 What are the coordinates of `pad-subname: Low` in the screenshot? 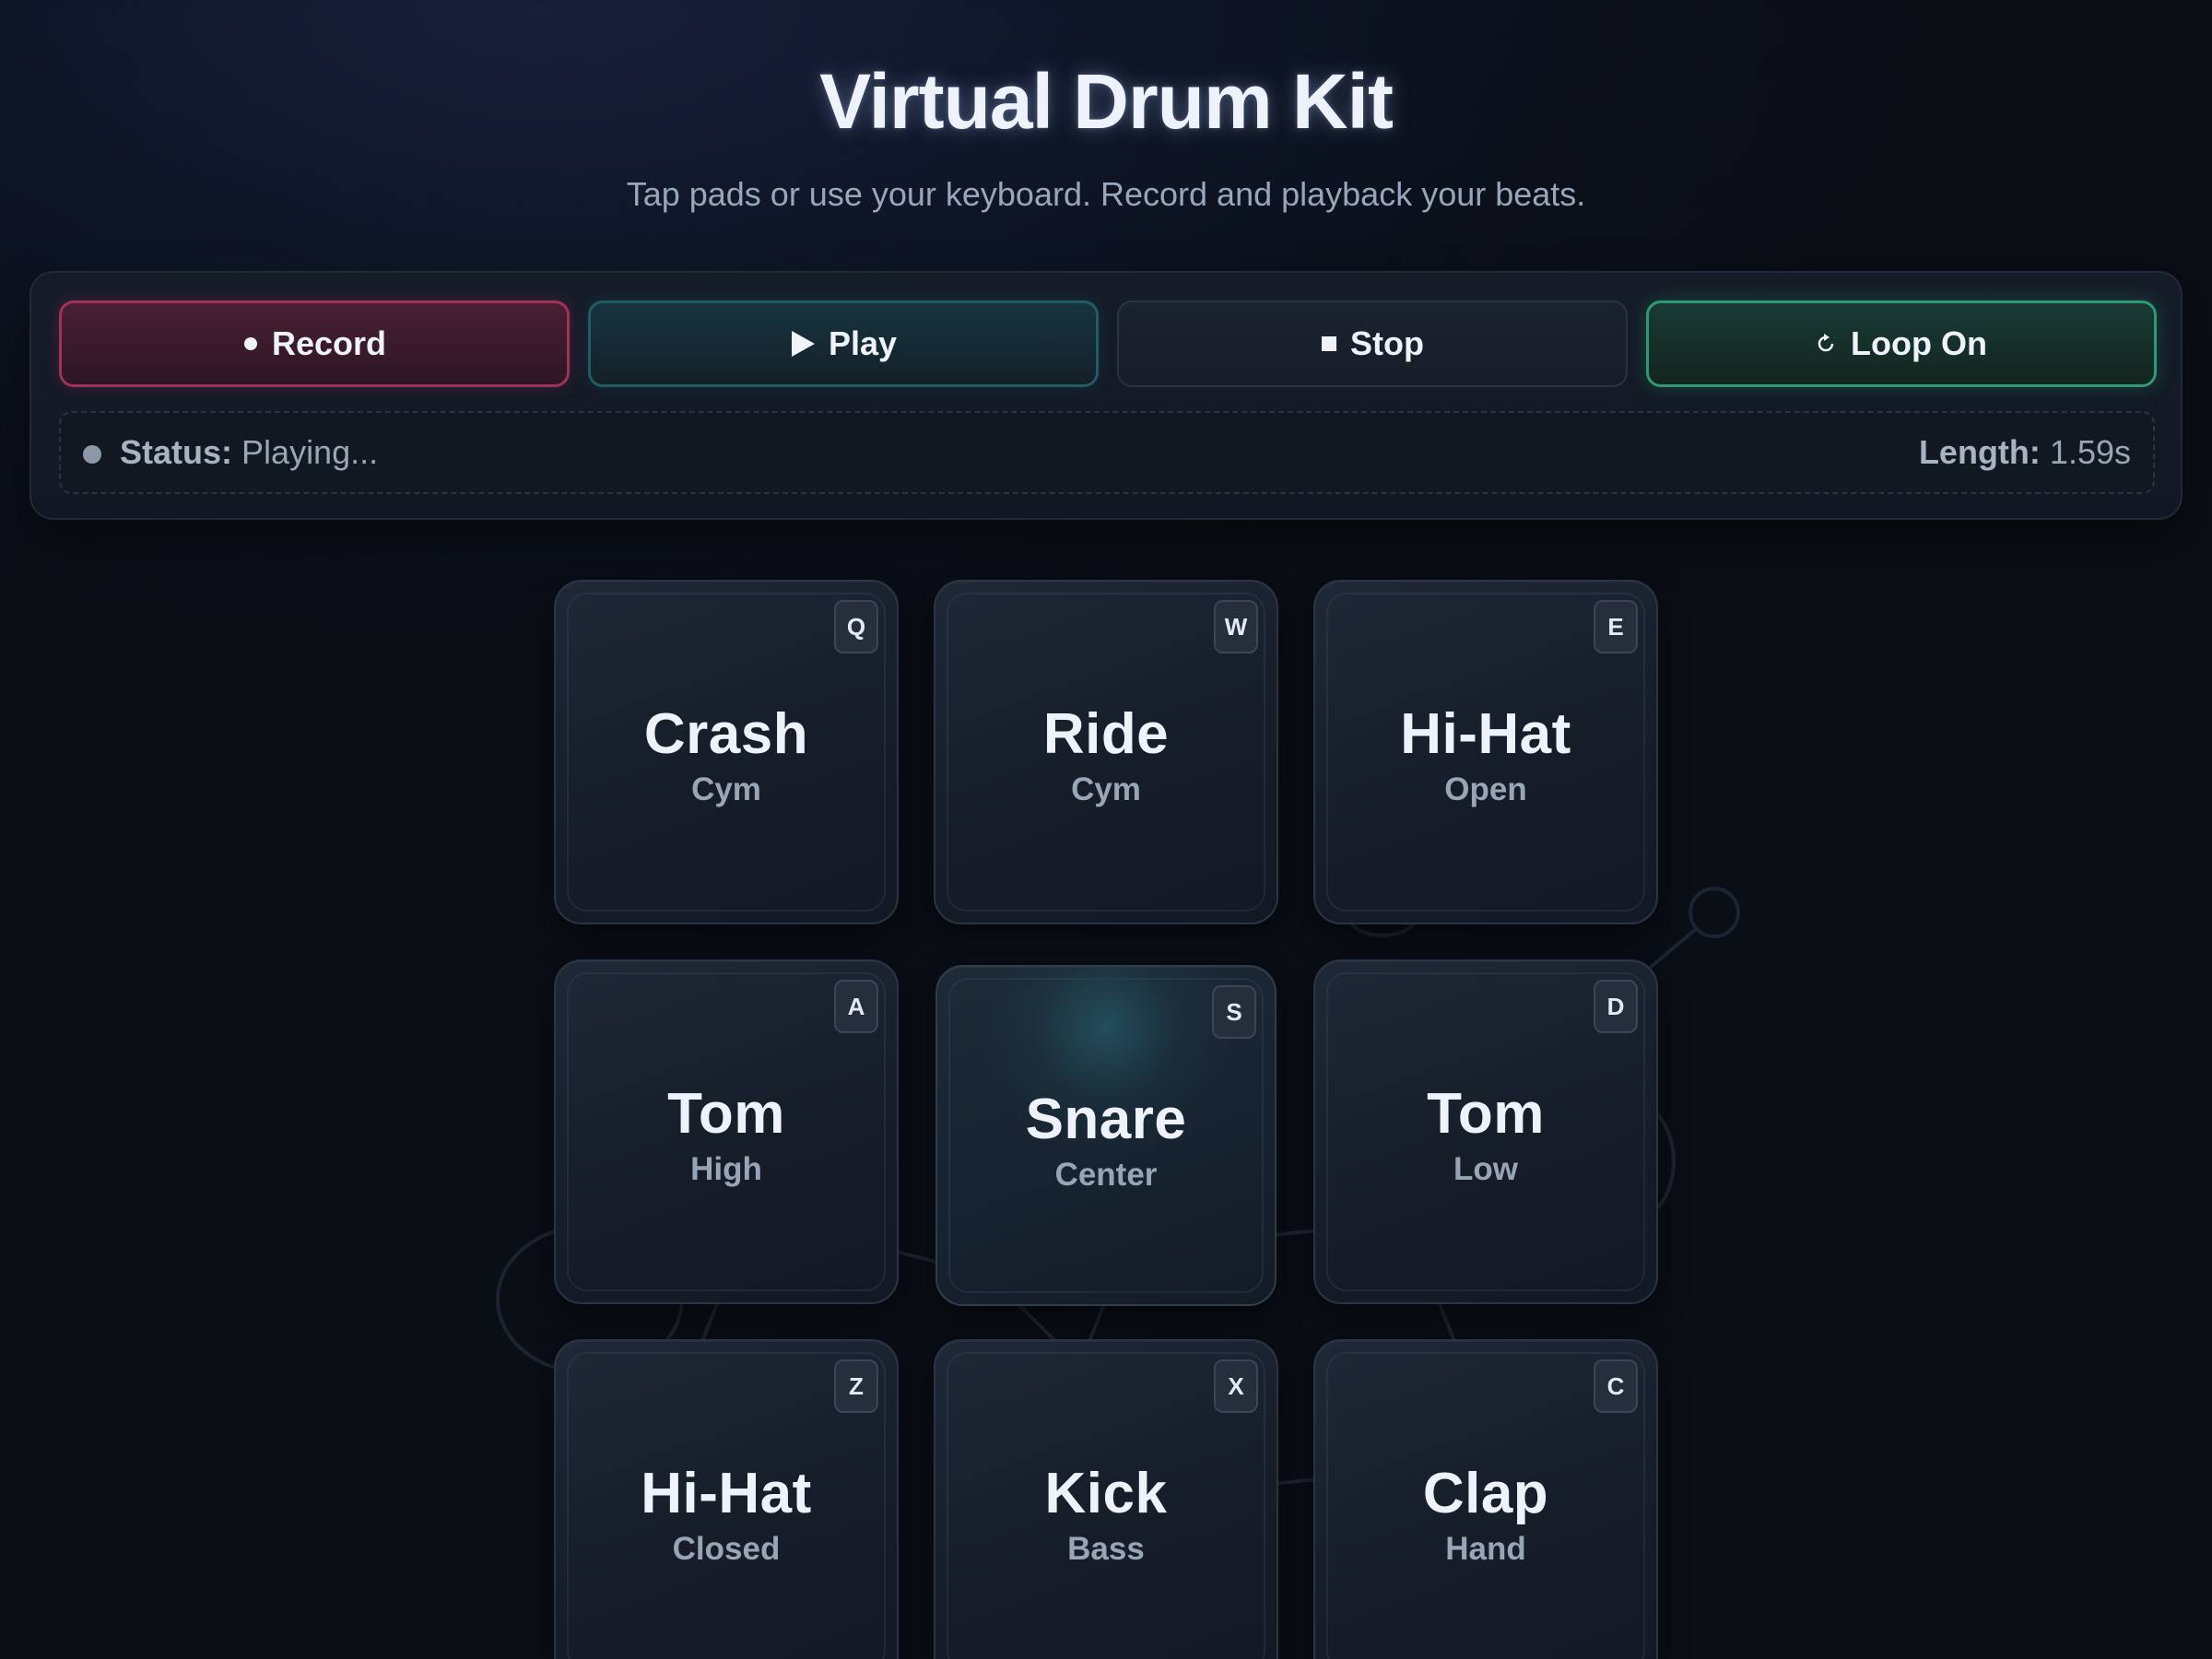 It's located at (1485, 1169).